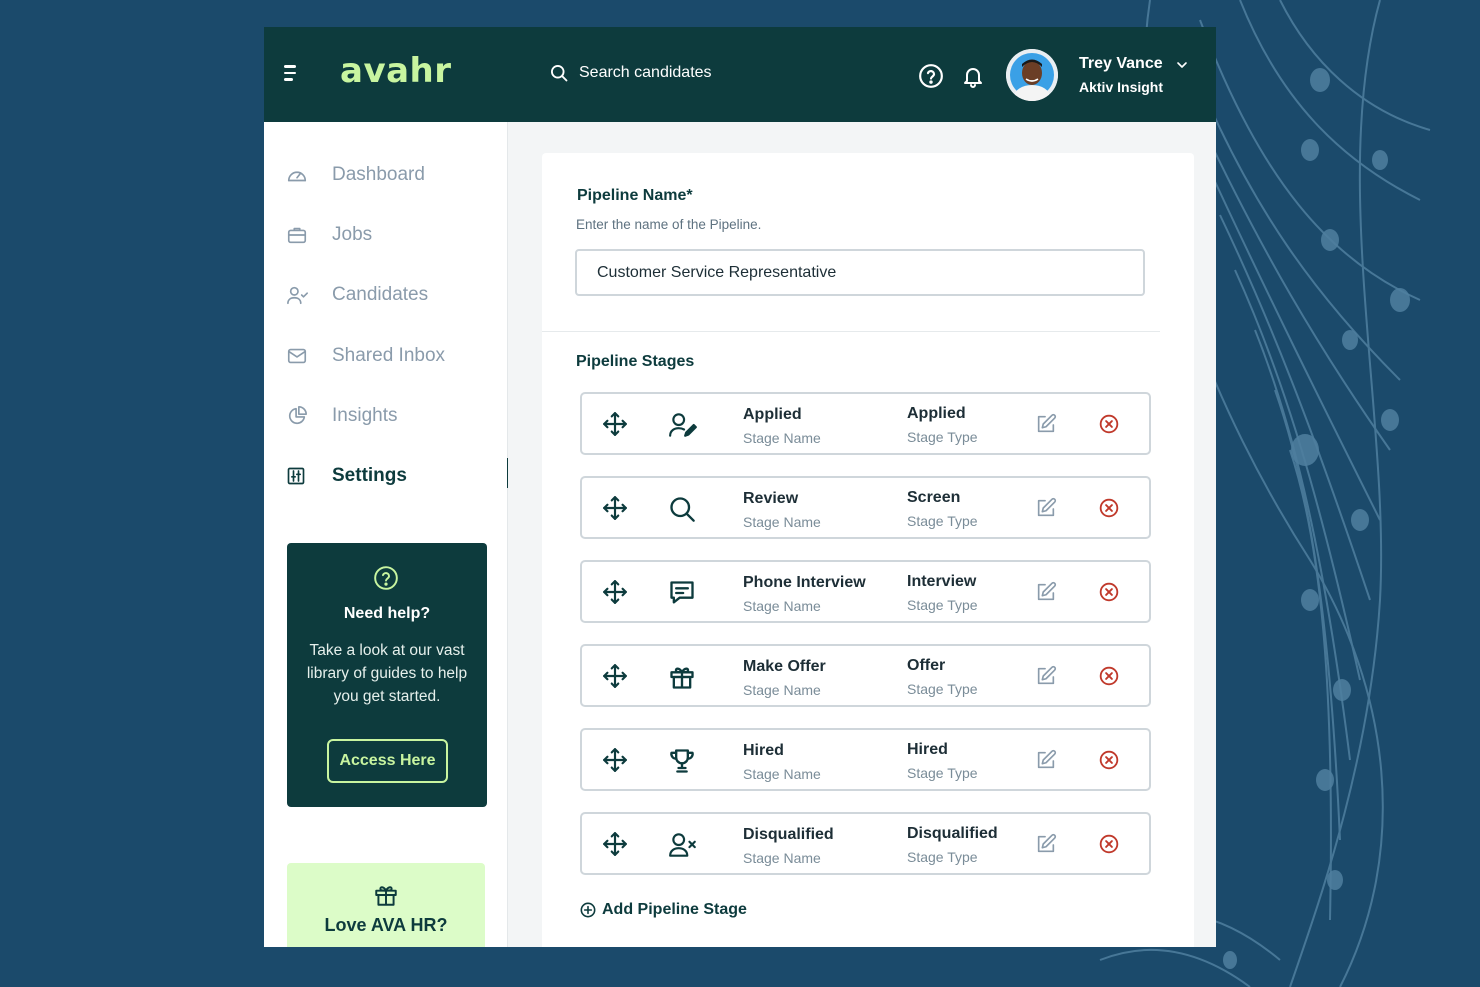  Describe the element at coordinates (1121, 64) in the screenshot. I see `user-name: Trey Vance` at that location.